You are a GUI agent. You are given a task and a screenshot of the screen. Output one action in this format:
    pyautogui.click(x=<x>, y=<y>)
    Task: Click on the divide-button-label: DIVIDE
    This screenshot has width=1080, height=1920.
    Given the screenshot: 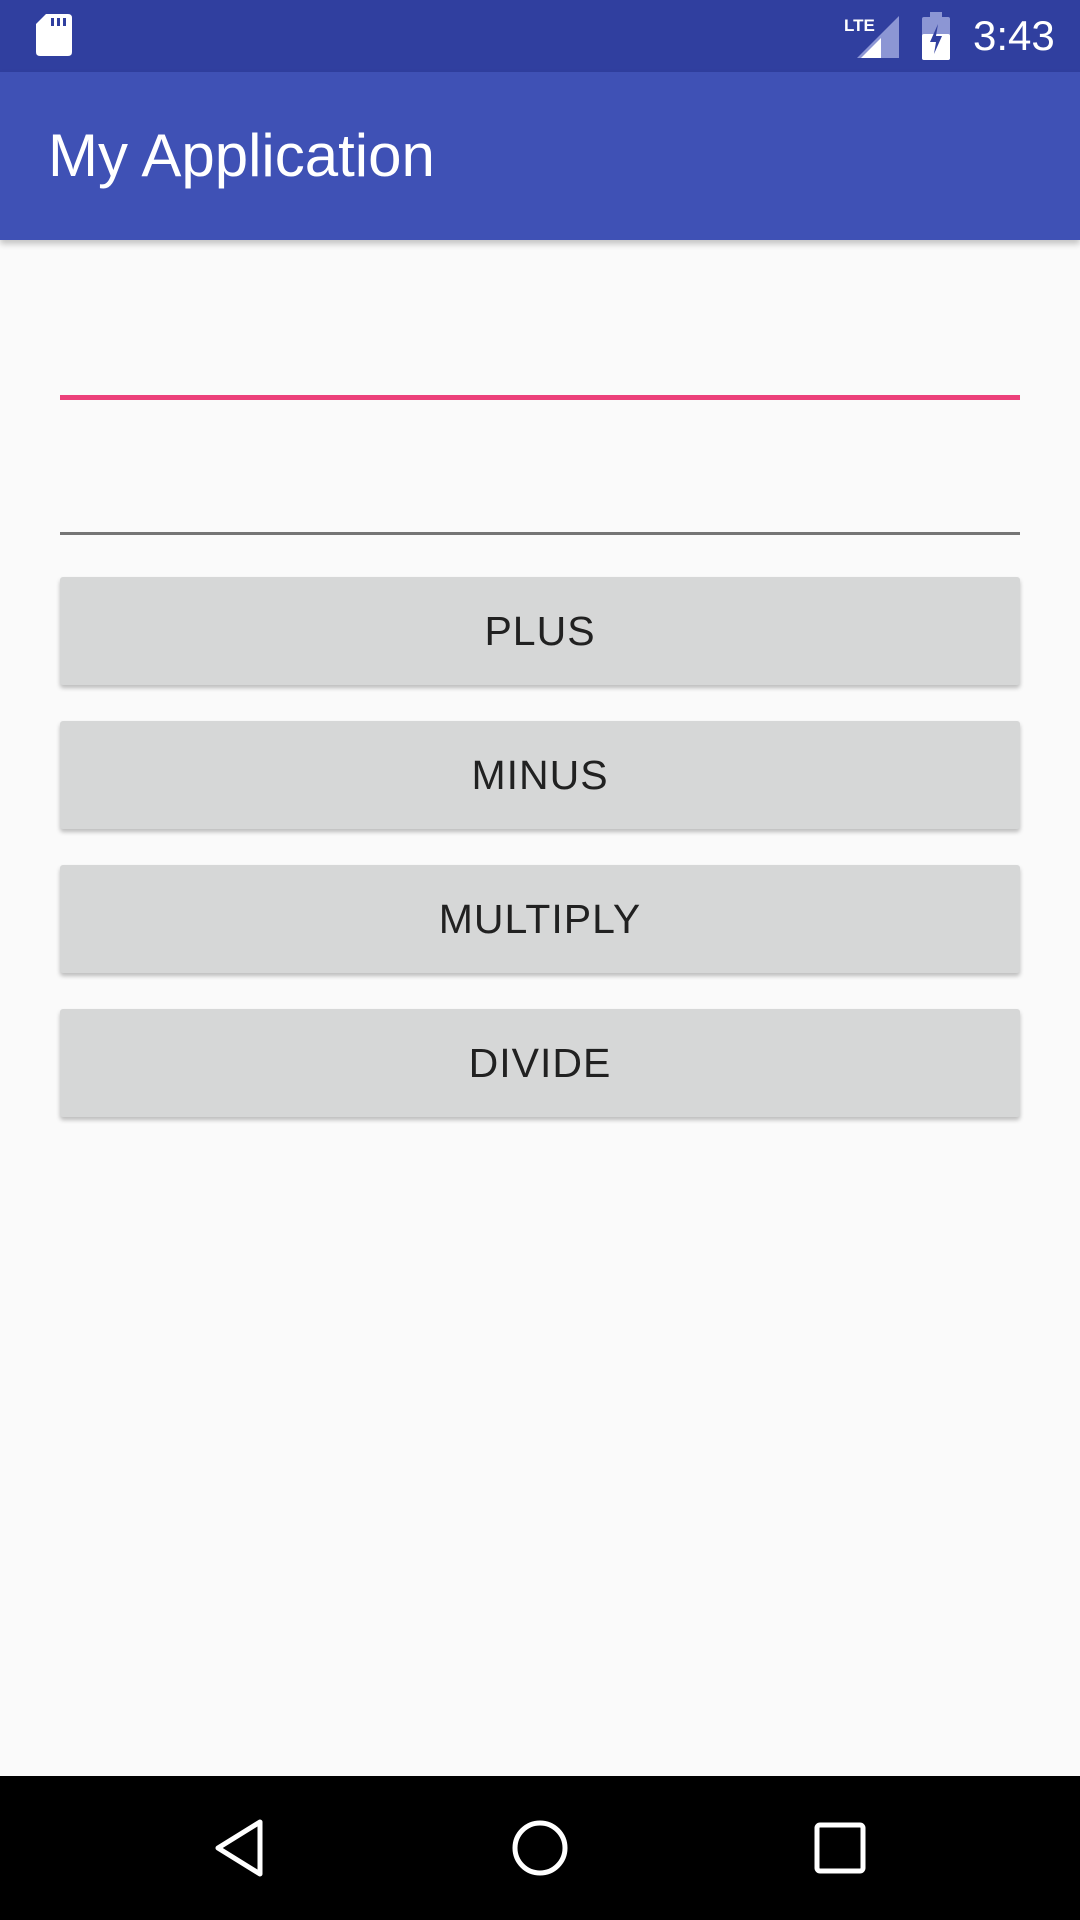 What is the action you would take?
    pyautogui.click(x=540, y=1062)
    